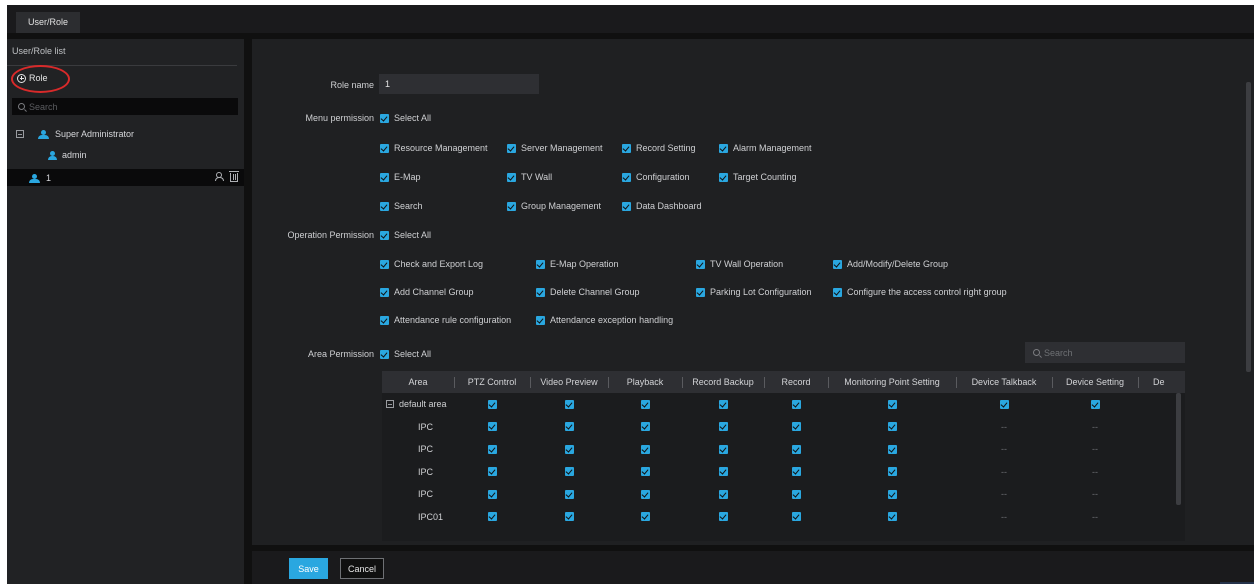  I want to click on dash-text: --, so click(1004, 426).